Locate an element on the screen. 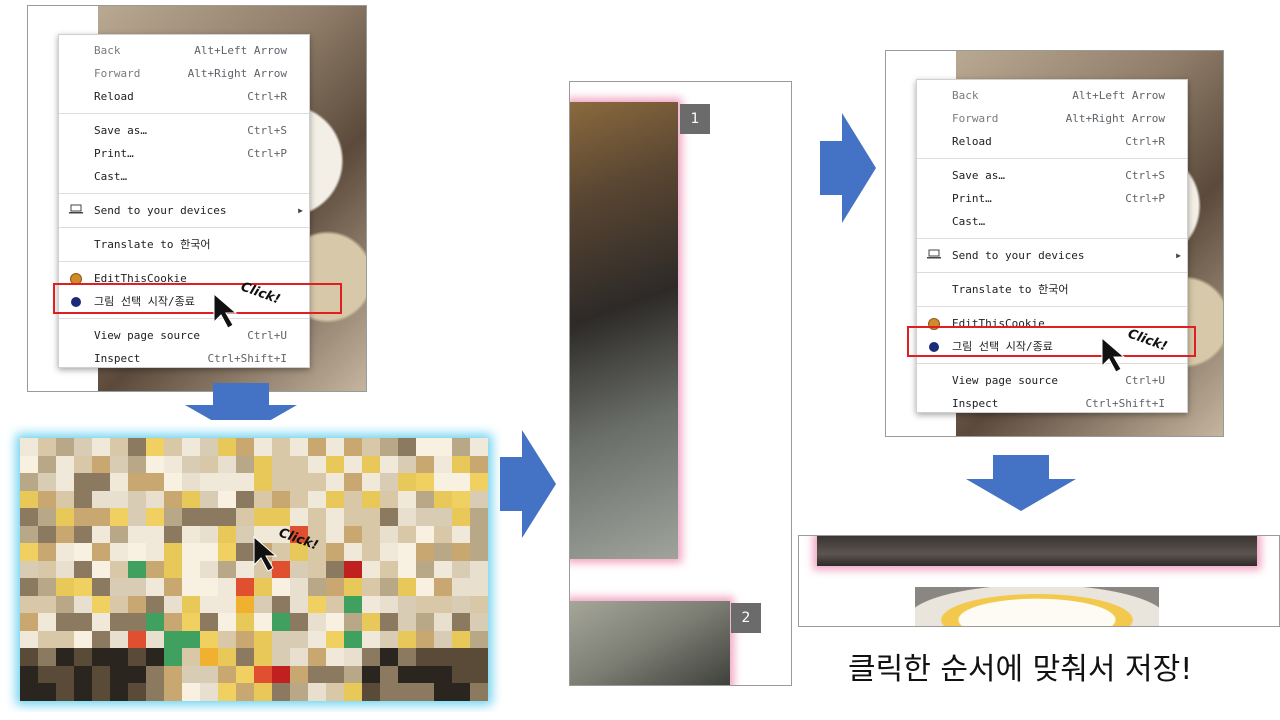  caption-text: 클릭한 순서에 맞춰서 저장! is located at coordinates (1020, 669).